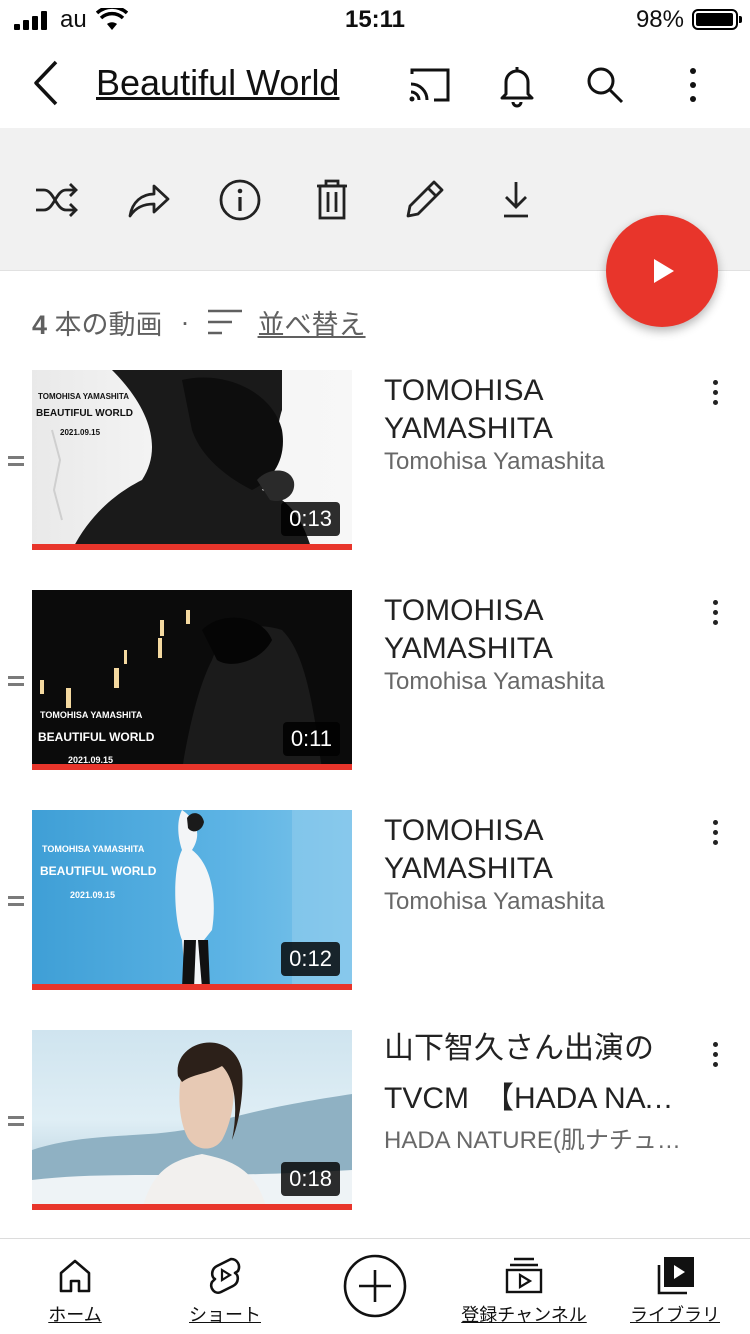 The image size is (750, 1334). Describe the element at coordinates (534, 1074) in the screenshot. I see `video-title: 山下智久さん出演の TVCM 【HADA NATURE】` at that location.